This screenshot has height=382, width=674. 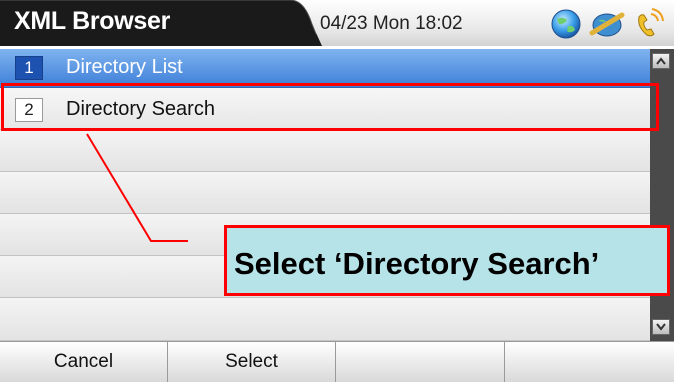 What do you see at coordinates (417, 263) in the screenshot?
I see `callout-text: Select ‘Directory Search’` at bounding box center [417, 263].